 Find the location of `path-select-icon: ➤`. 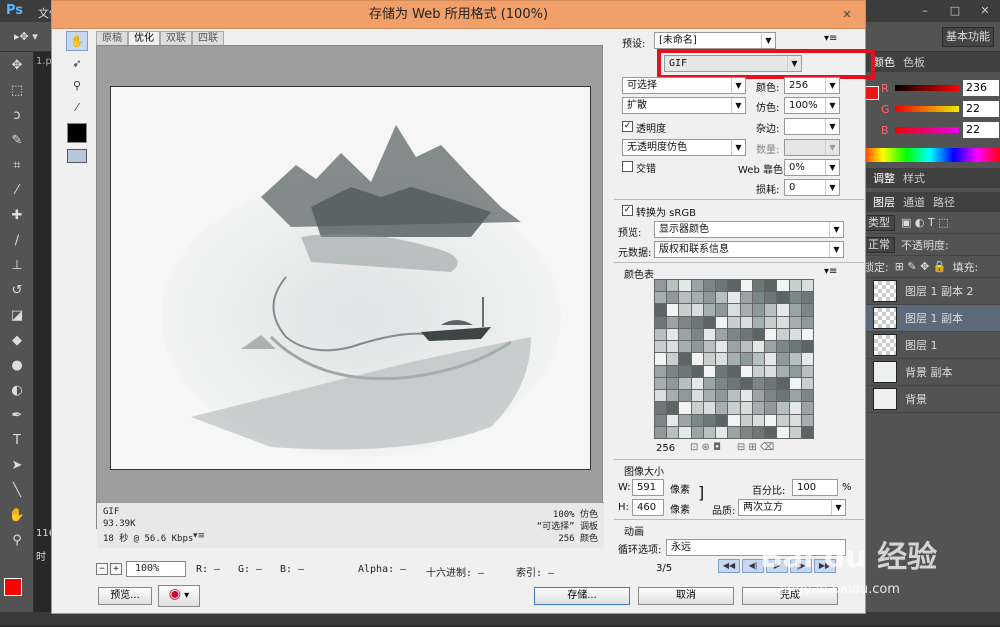

path-select-icon: ➤ is located at coordinates (17, 465).